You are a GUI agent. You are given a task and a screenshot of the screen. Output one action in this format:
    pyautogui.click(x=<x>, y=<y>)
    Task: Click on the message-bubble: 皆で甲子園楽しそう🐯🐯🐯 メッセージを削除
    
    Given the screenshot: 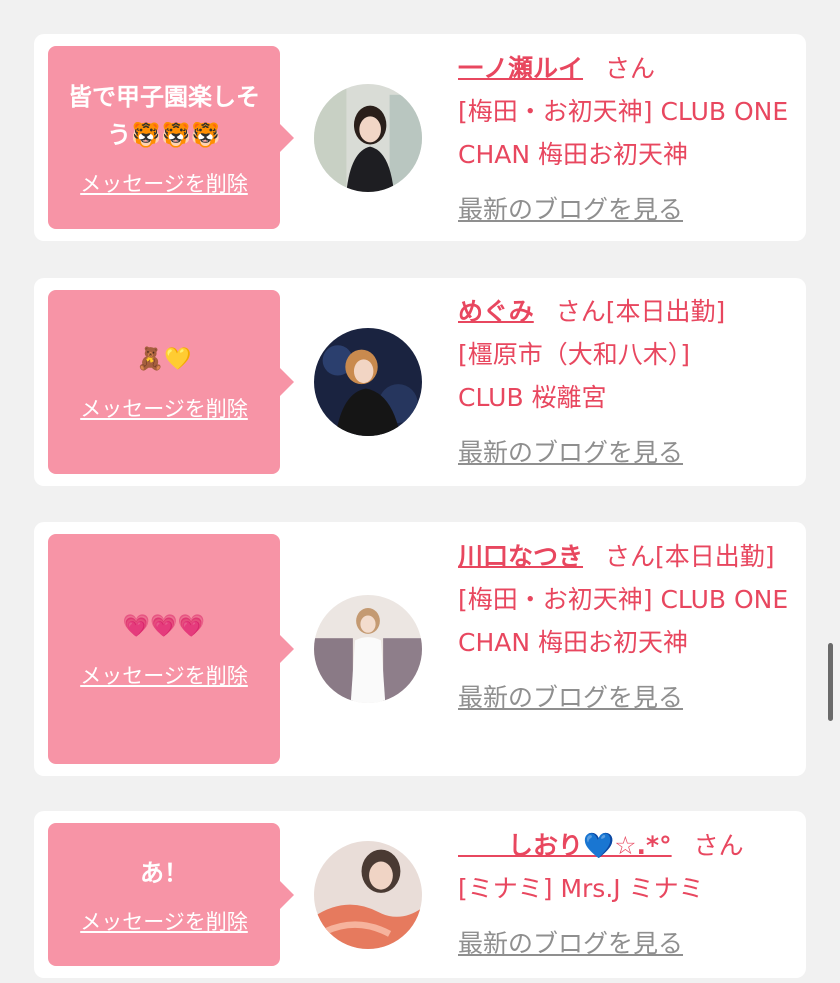 What is the action you would take?
    pyautogui.click(x=171, y=137)
    